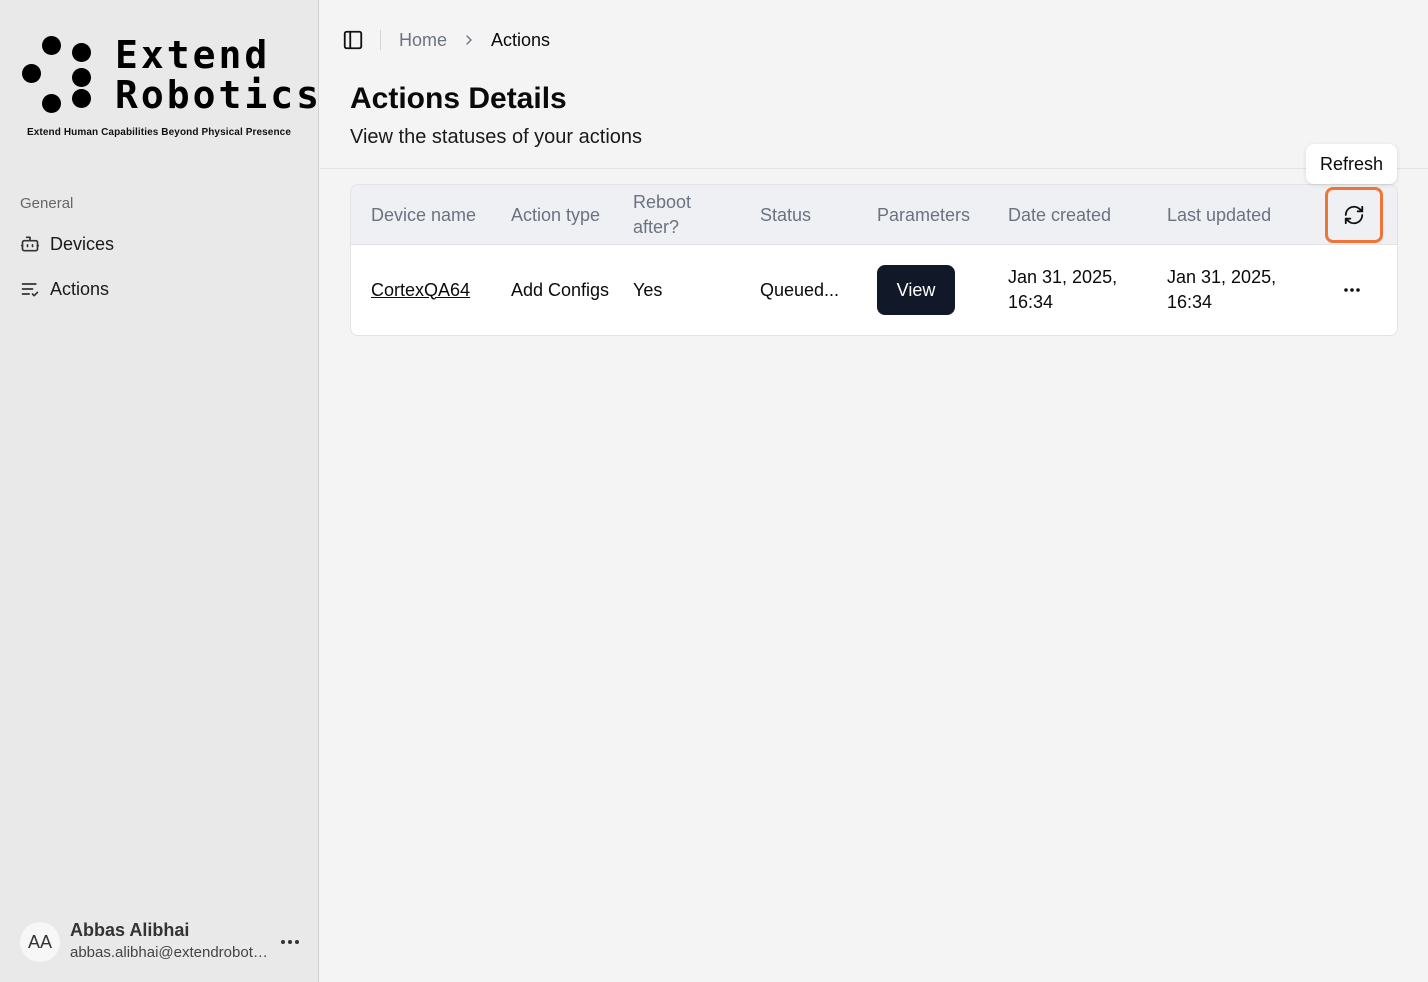  What do you see at coordinates (47, 203) in the screenshot?
I see `nav-group-label: General` at bounding box center [47, 203].